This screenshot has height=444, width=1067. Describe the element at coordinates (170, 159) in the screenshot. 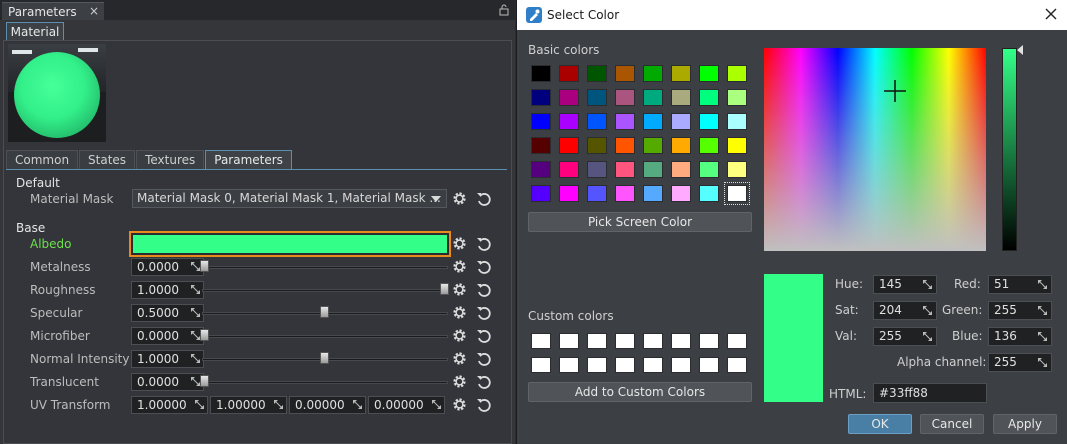

I see `tab-textures: Textures` at that location.